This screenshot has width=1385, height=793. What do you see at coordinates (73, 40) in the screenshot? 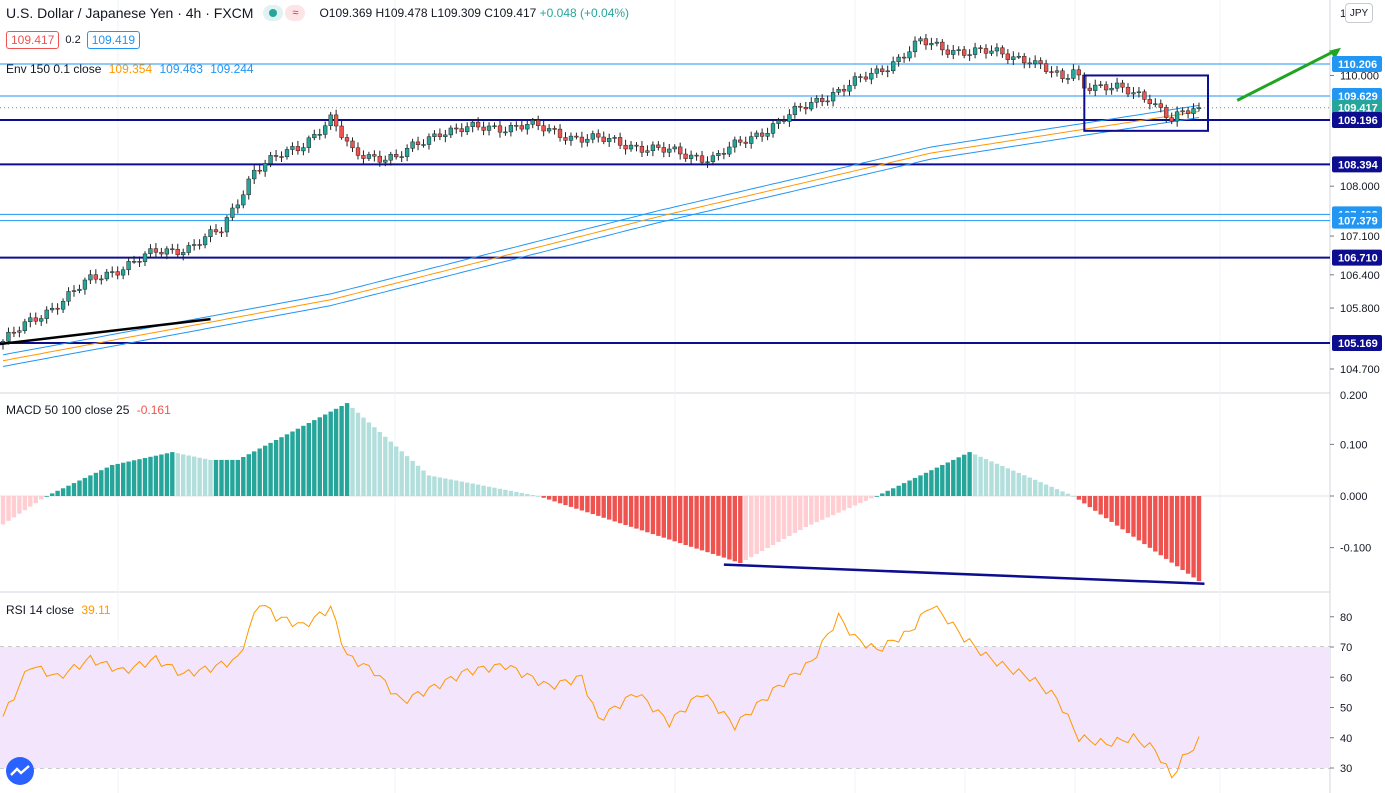
I see `spread-value: 0.2` at bounding box center [73, 40].